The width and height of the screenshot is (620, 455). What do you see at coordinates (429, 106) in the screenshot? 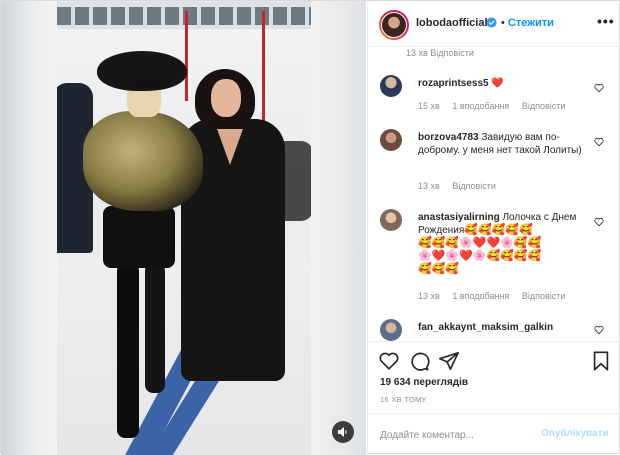
I see `comment-time: 15 хв` at bounding box center [429, 106].